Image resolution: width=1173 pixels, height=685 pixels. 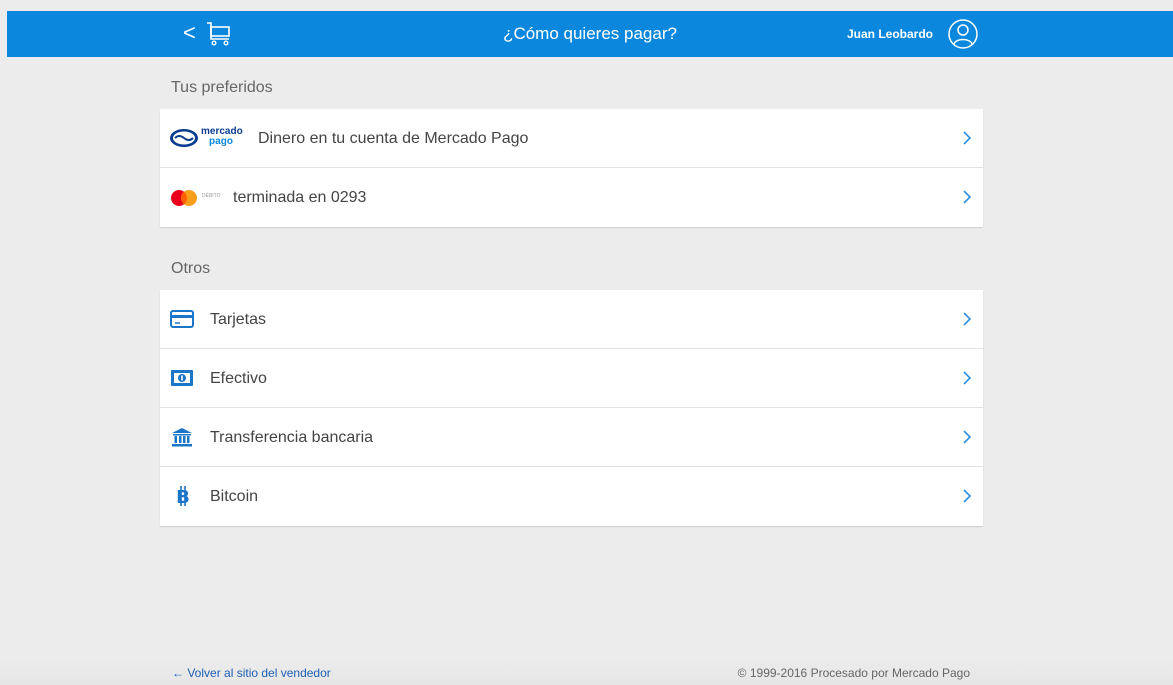 What do you see at coordinates (300, 197) in the screenshot?
I see `payment-option-label: terminada en 0293` at bounding box center [300, 197].